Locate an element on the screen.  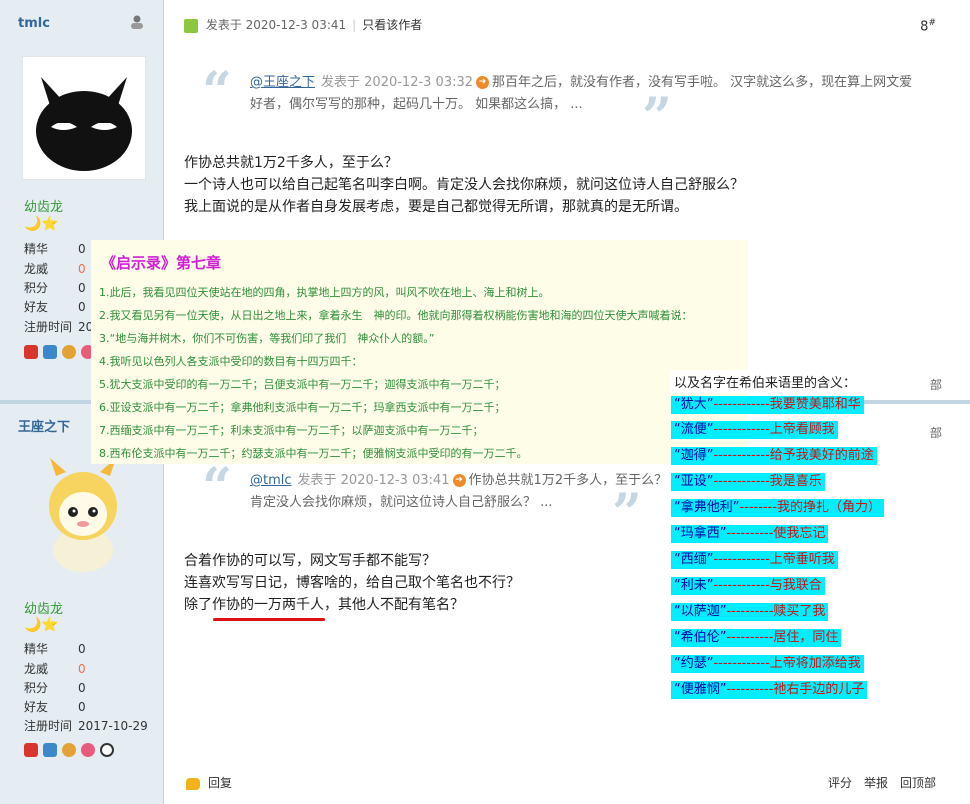
name-meaning-row: “便雅悯”----------祂右手边的儿子 is located at coordinates (769, 690).